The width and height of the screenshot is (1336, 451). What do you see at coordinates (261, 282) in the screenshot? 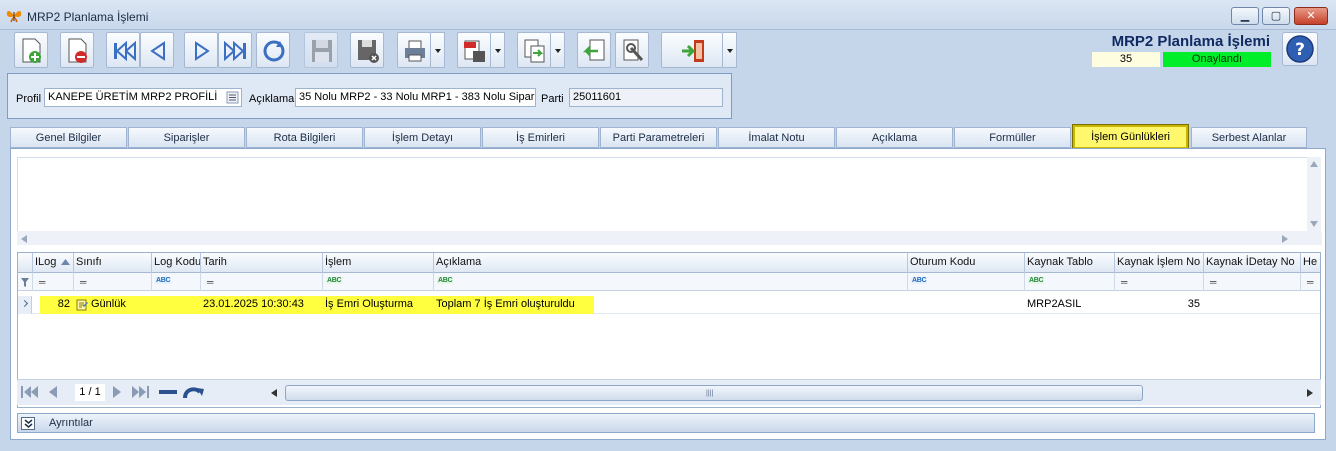
I see `filter-tarih: ═` at bounding box center [261, 282].